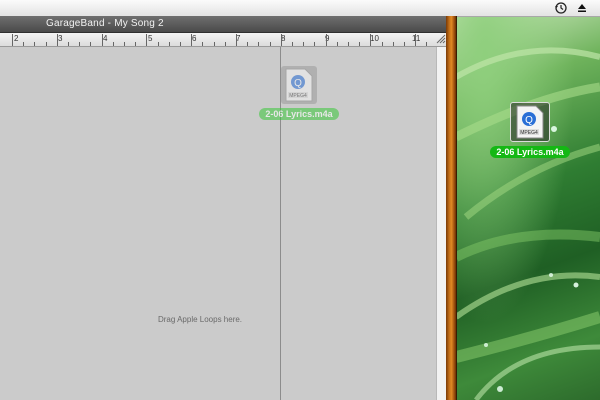 This screenshot has width=600, height=400. I want to click on ruler-label: 6, so click(194, 38).